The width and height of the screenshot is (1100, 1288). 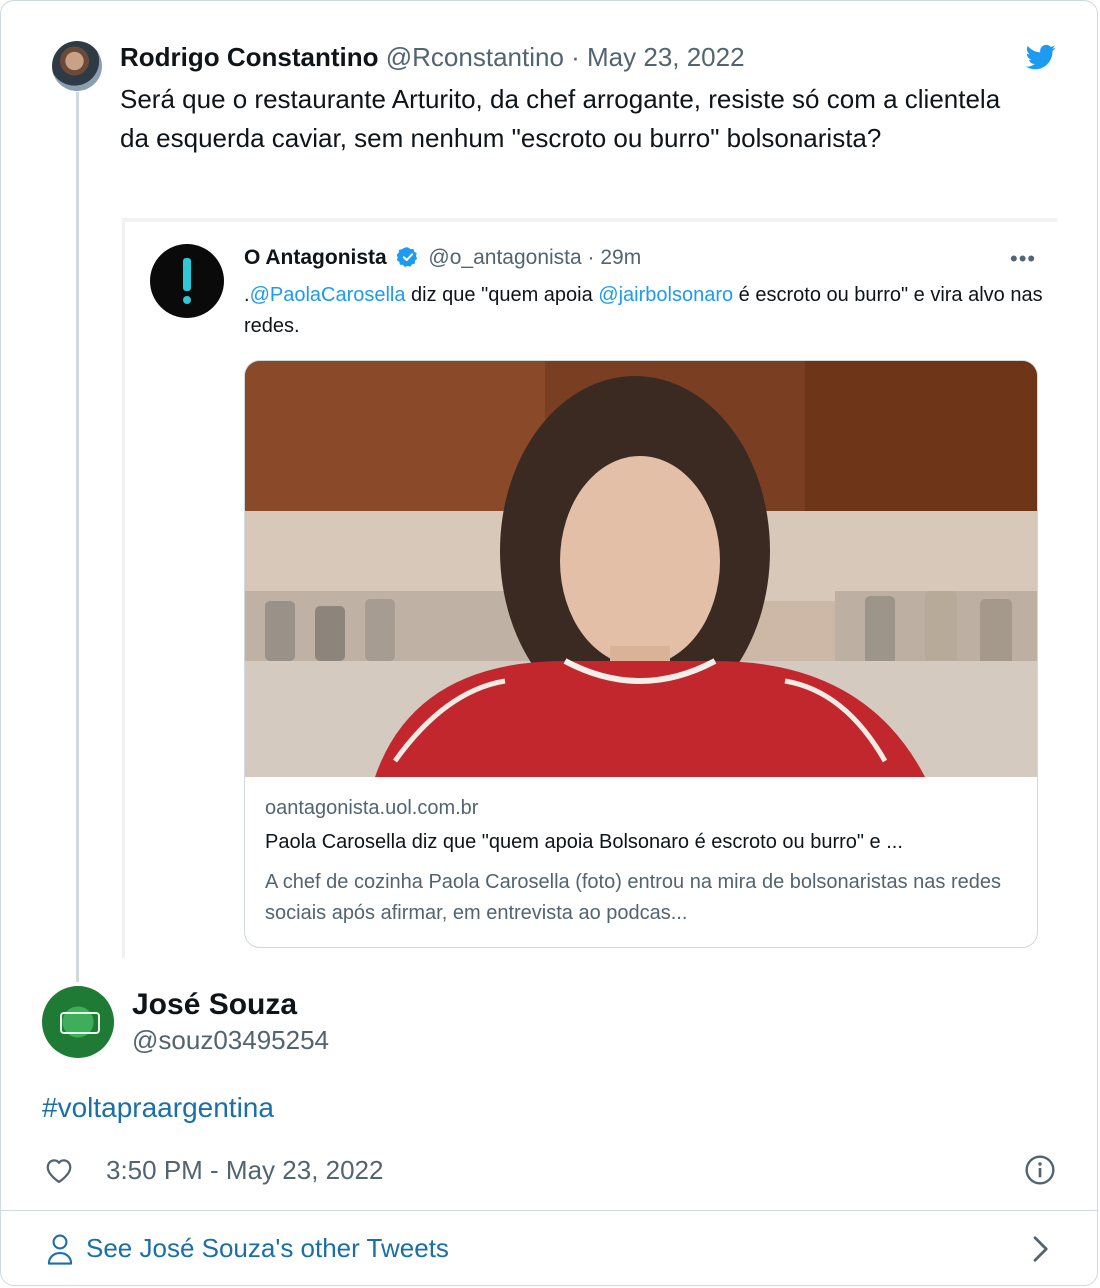 I want to click on top-tweet-date: May 23, 2022, so click(x=666, y=57).